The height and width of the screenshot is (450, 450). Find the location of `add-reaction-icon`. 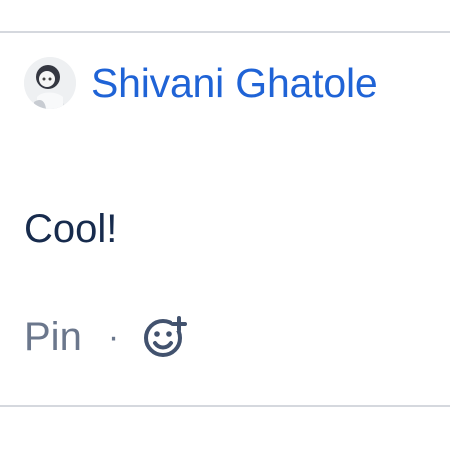

add-reaction-icon is located at coordinates (166, 336).